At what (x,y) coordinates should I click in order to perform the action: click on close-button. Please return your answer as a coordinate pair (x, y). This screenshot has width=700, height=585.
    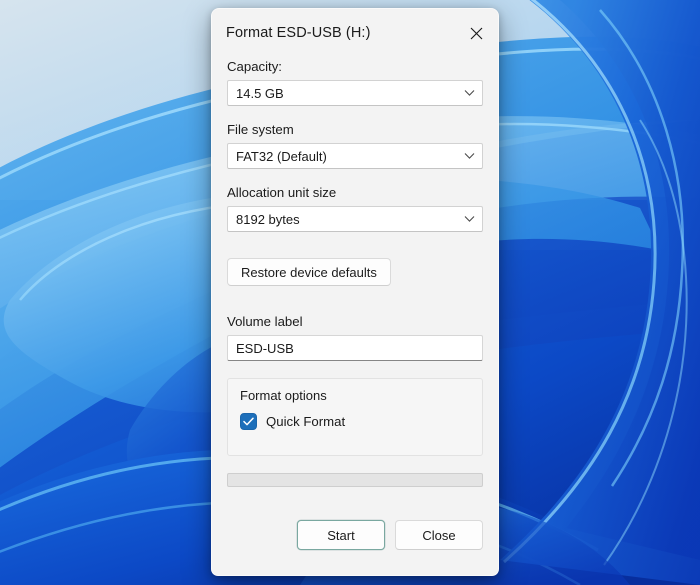
    Looking at the image, I should click on (476, 33).